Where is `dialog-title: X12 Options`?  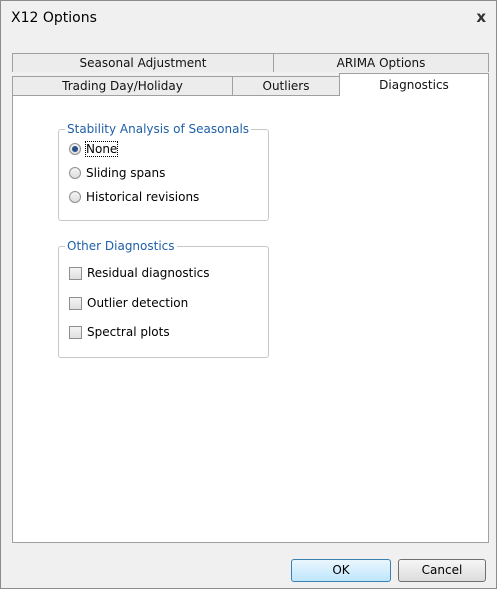 dialog-title: X12 Options is located at coordinates (54, 18).